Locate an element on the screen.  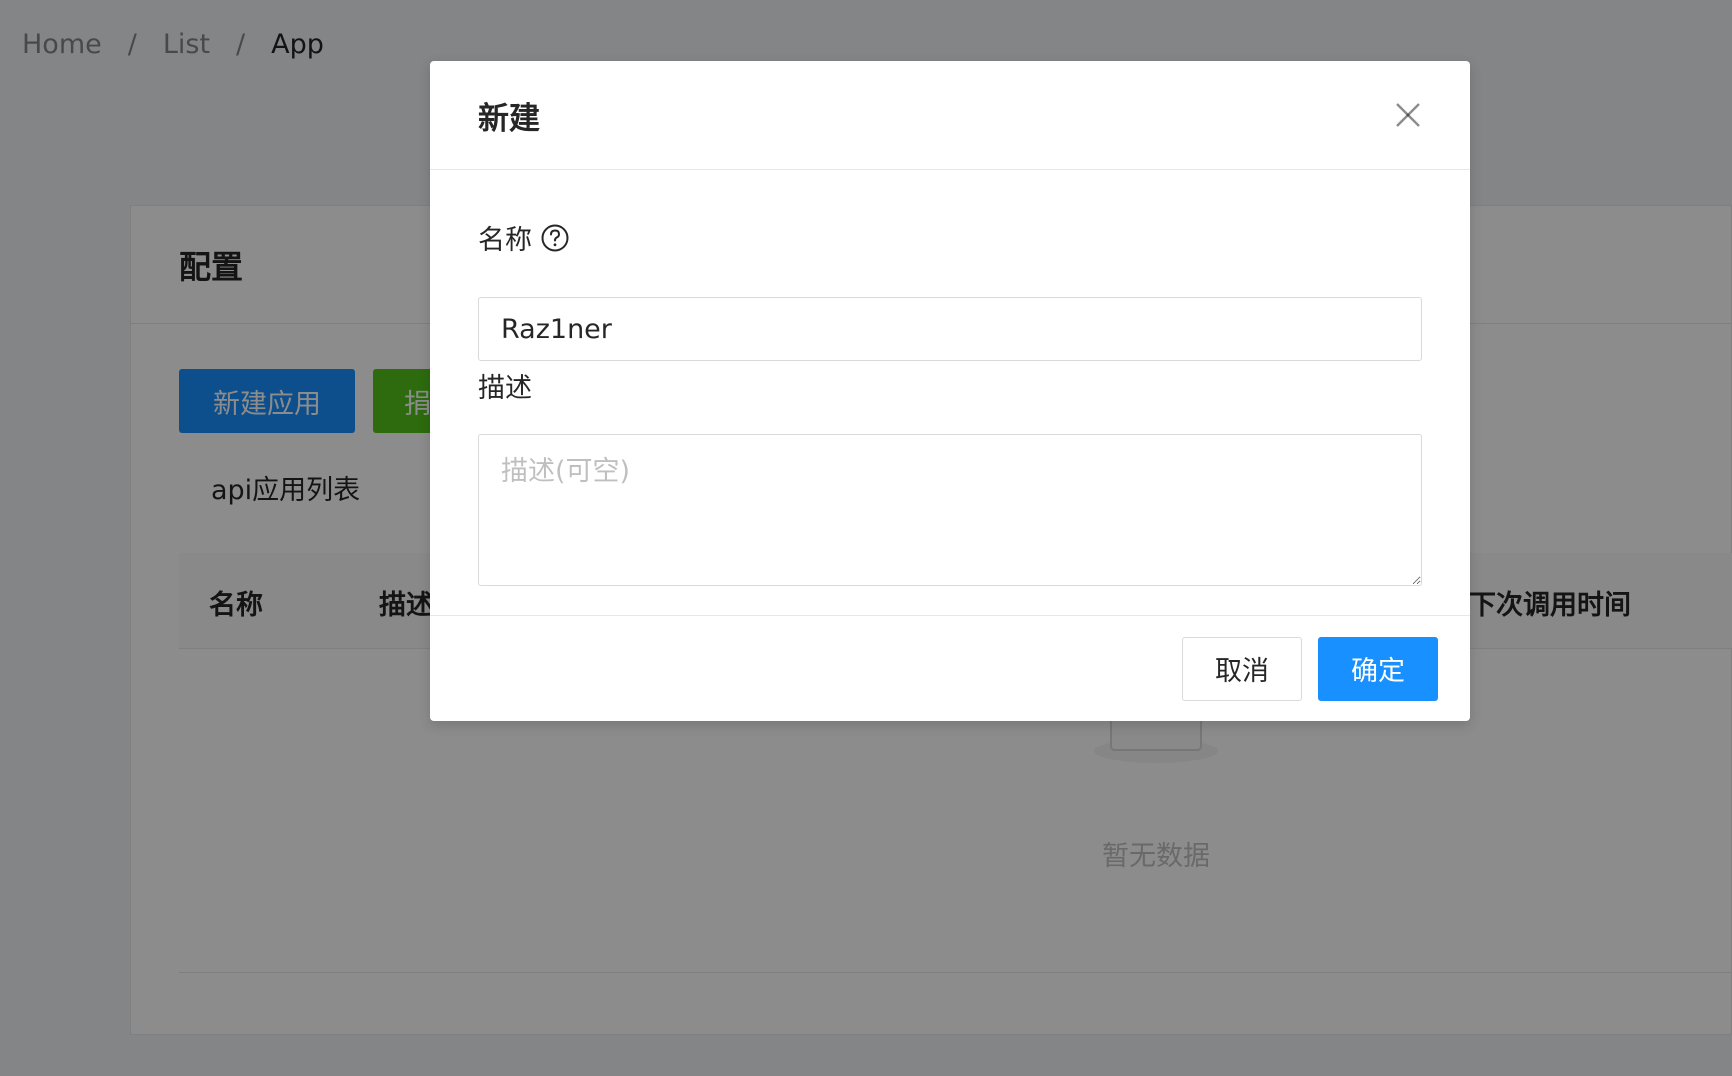
description-textarea is located at coordinates (950, 510).